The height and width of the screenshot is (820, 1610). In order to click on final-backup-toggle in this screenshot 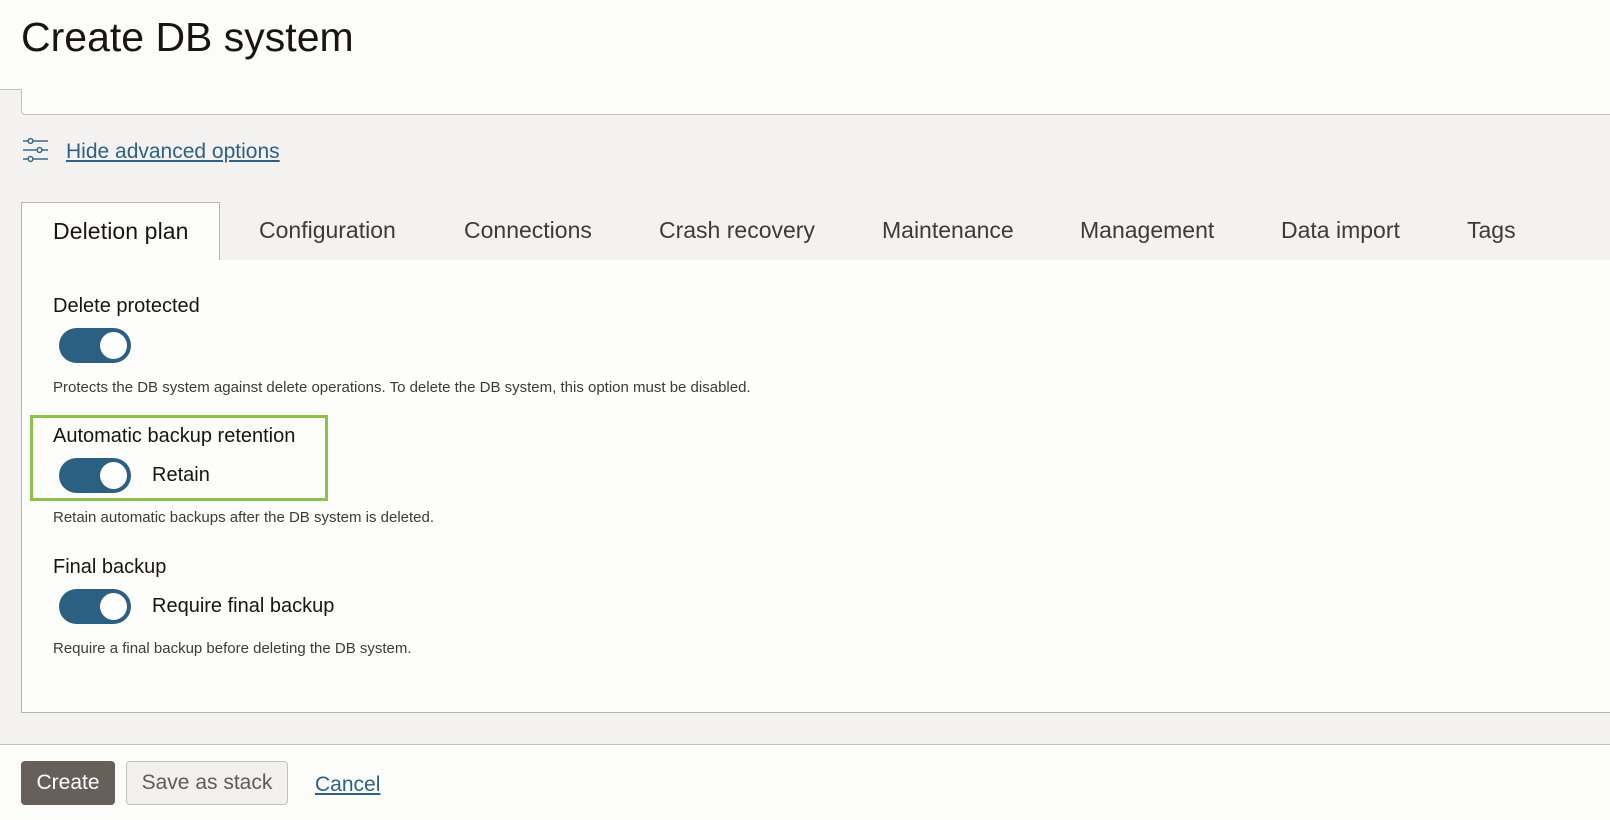, I will do `click(95, 606)`.